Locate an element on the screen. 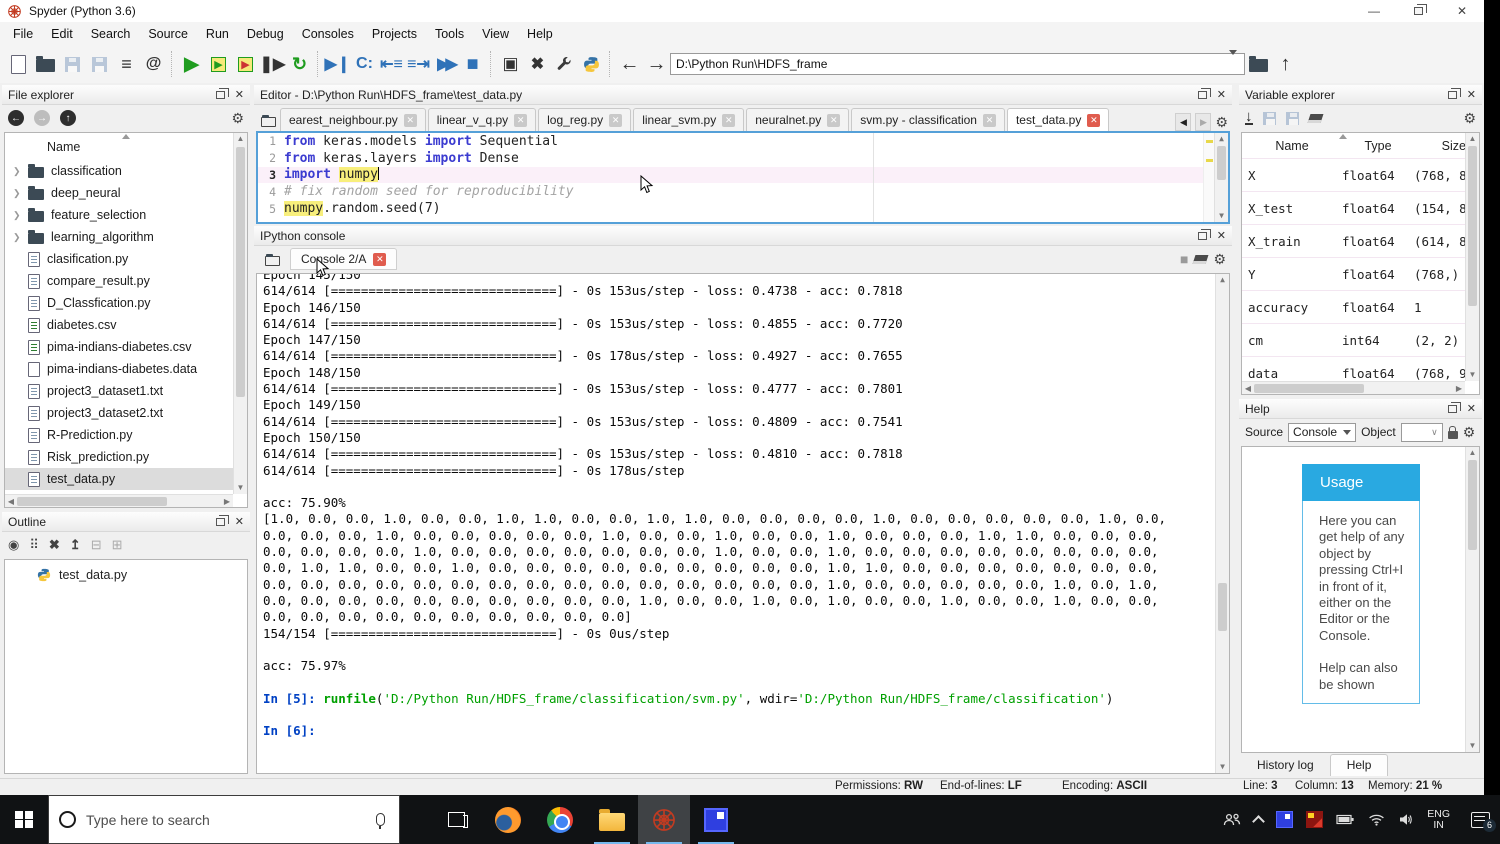 The height and width of the screenshot is (844, 1500). import-data-icon: ↓ is located at coordinates (1249, 117).